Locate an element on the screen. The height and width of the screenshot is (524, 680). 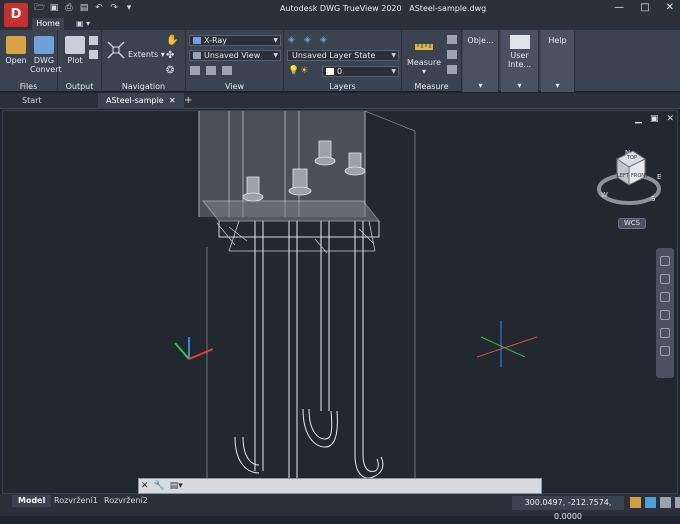
zoom-icon is located at coordinates (665, 297).